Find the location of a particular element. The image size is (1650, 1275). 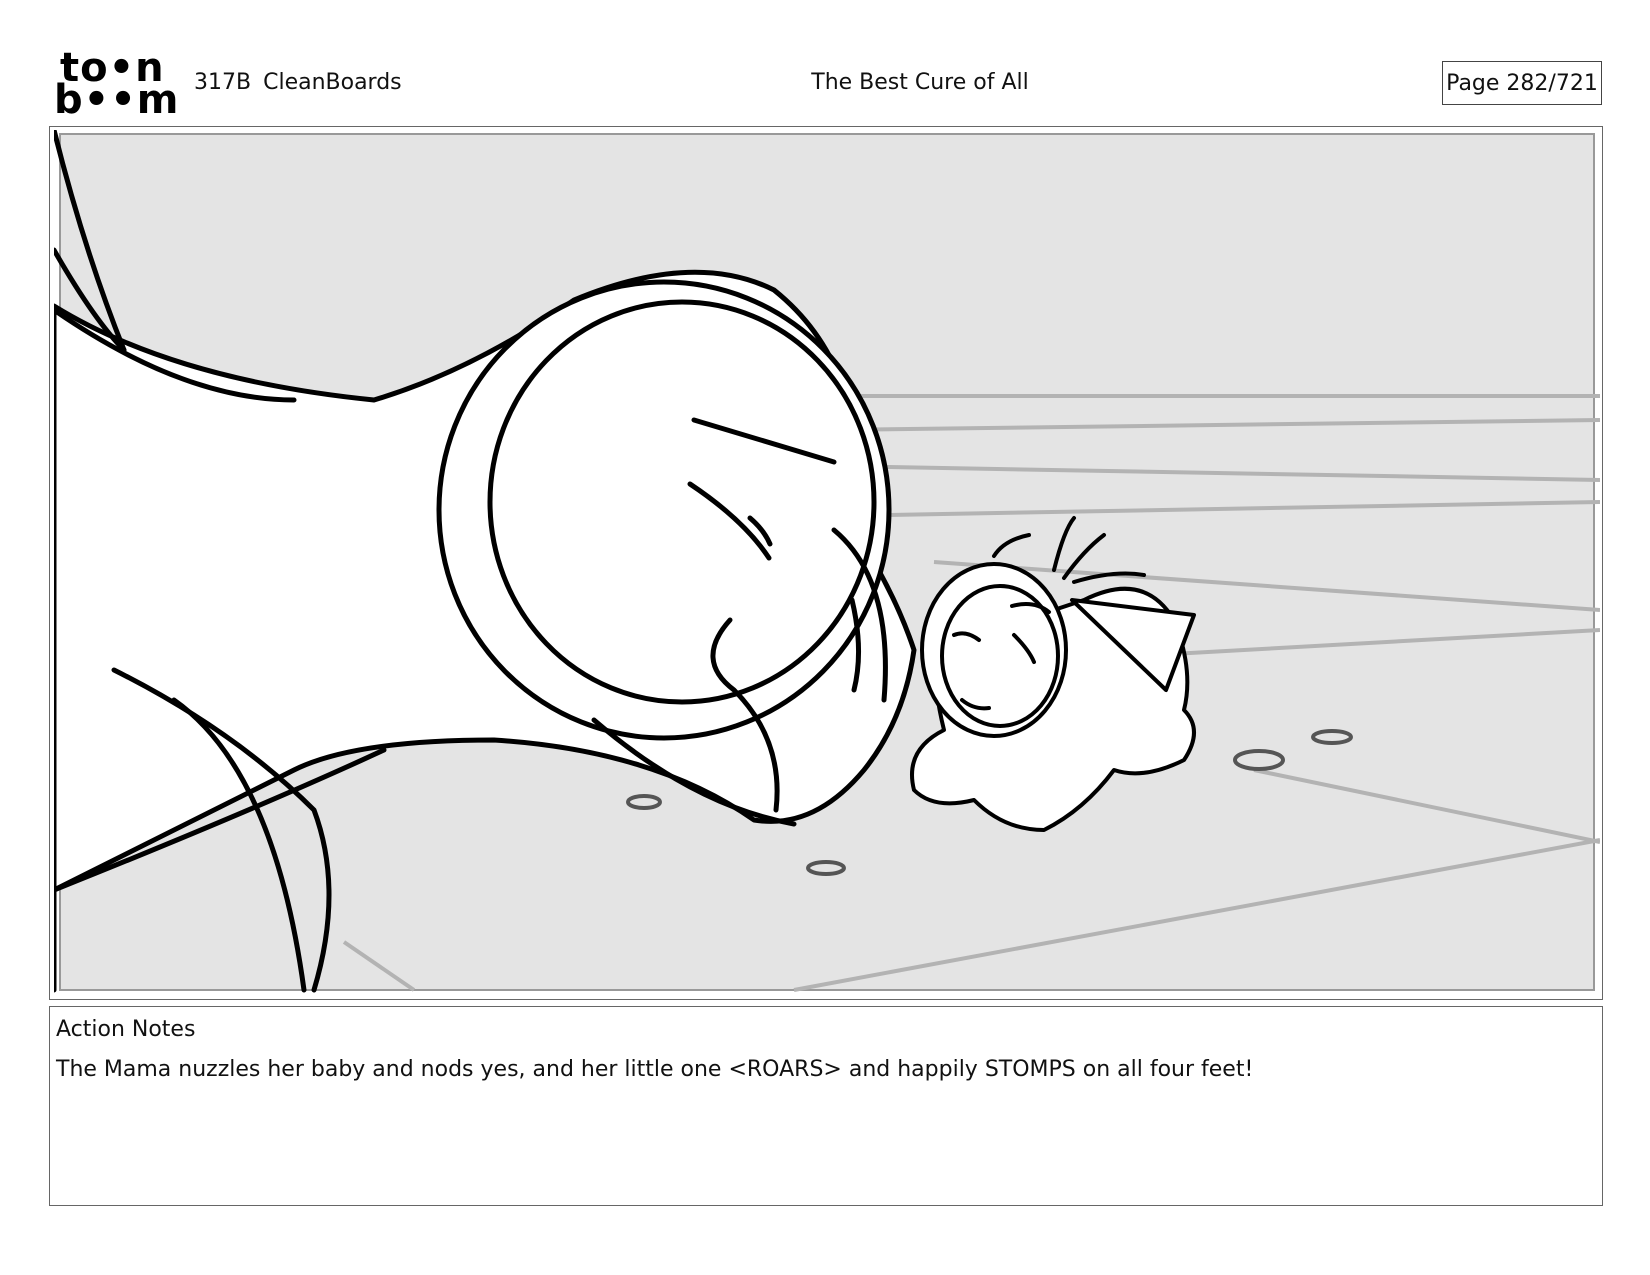

page-title: The Best Cure of All is located at coordinates (920, 82).